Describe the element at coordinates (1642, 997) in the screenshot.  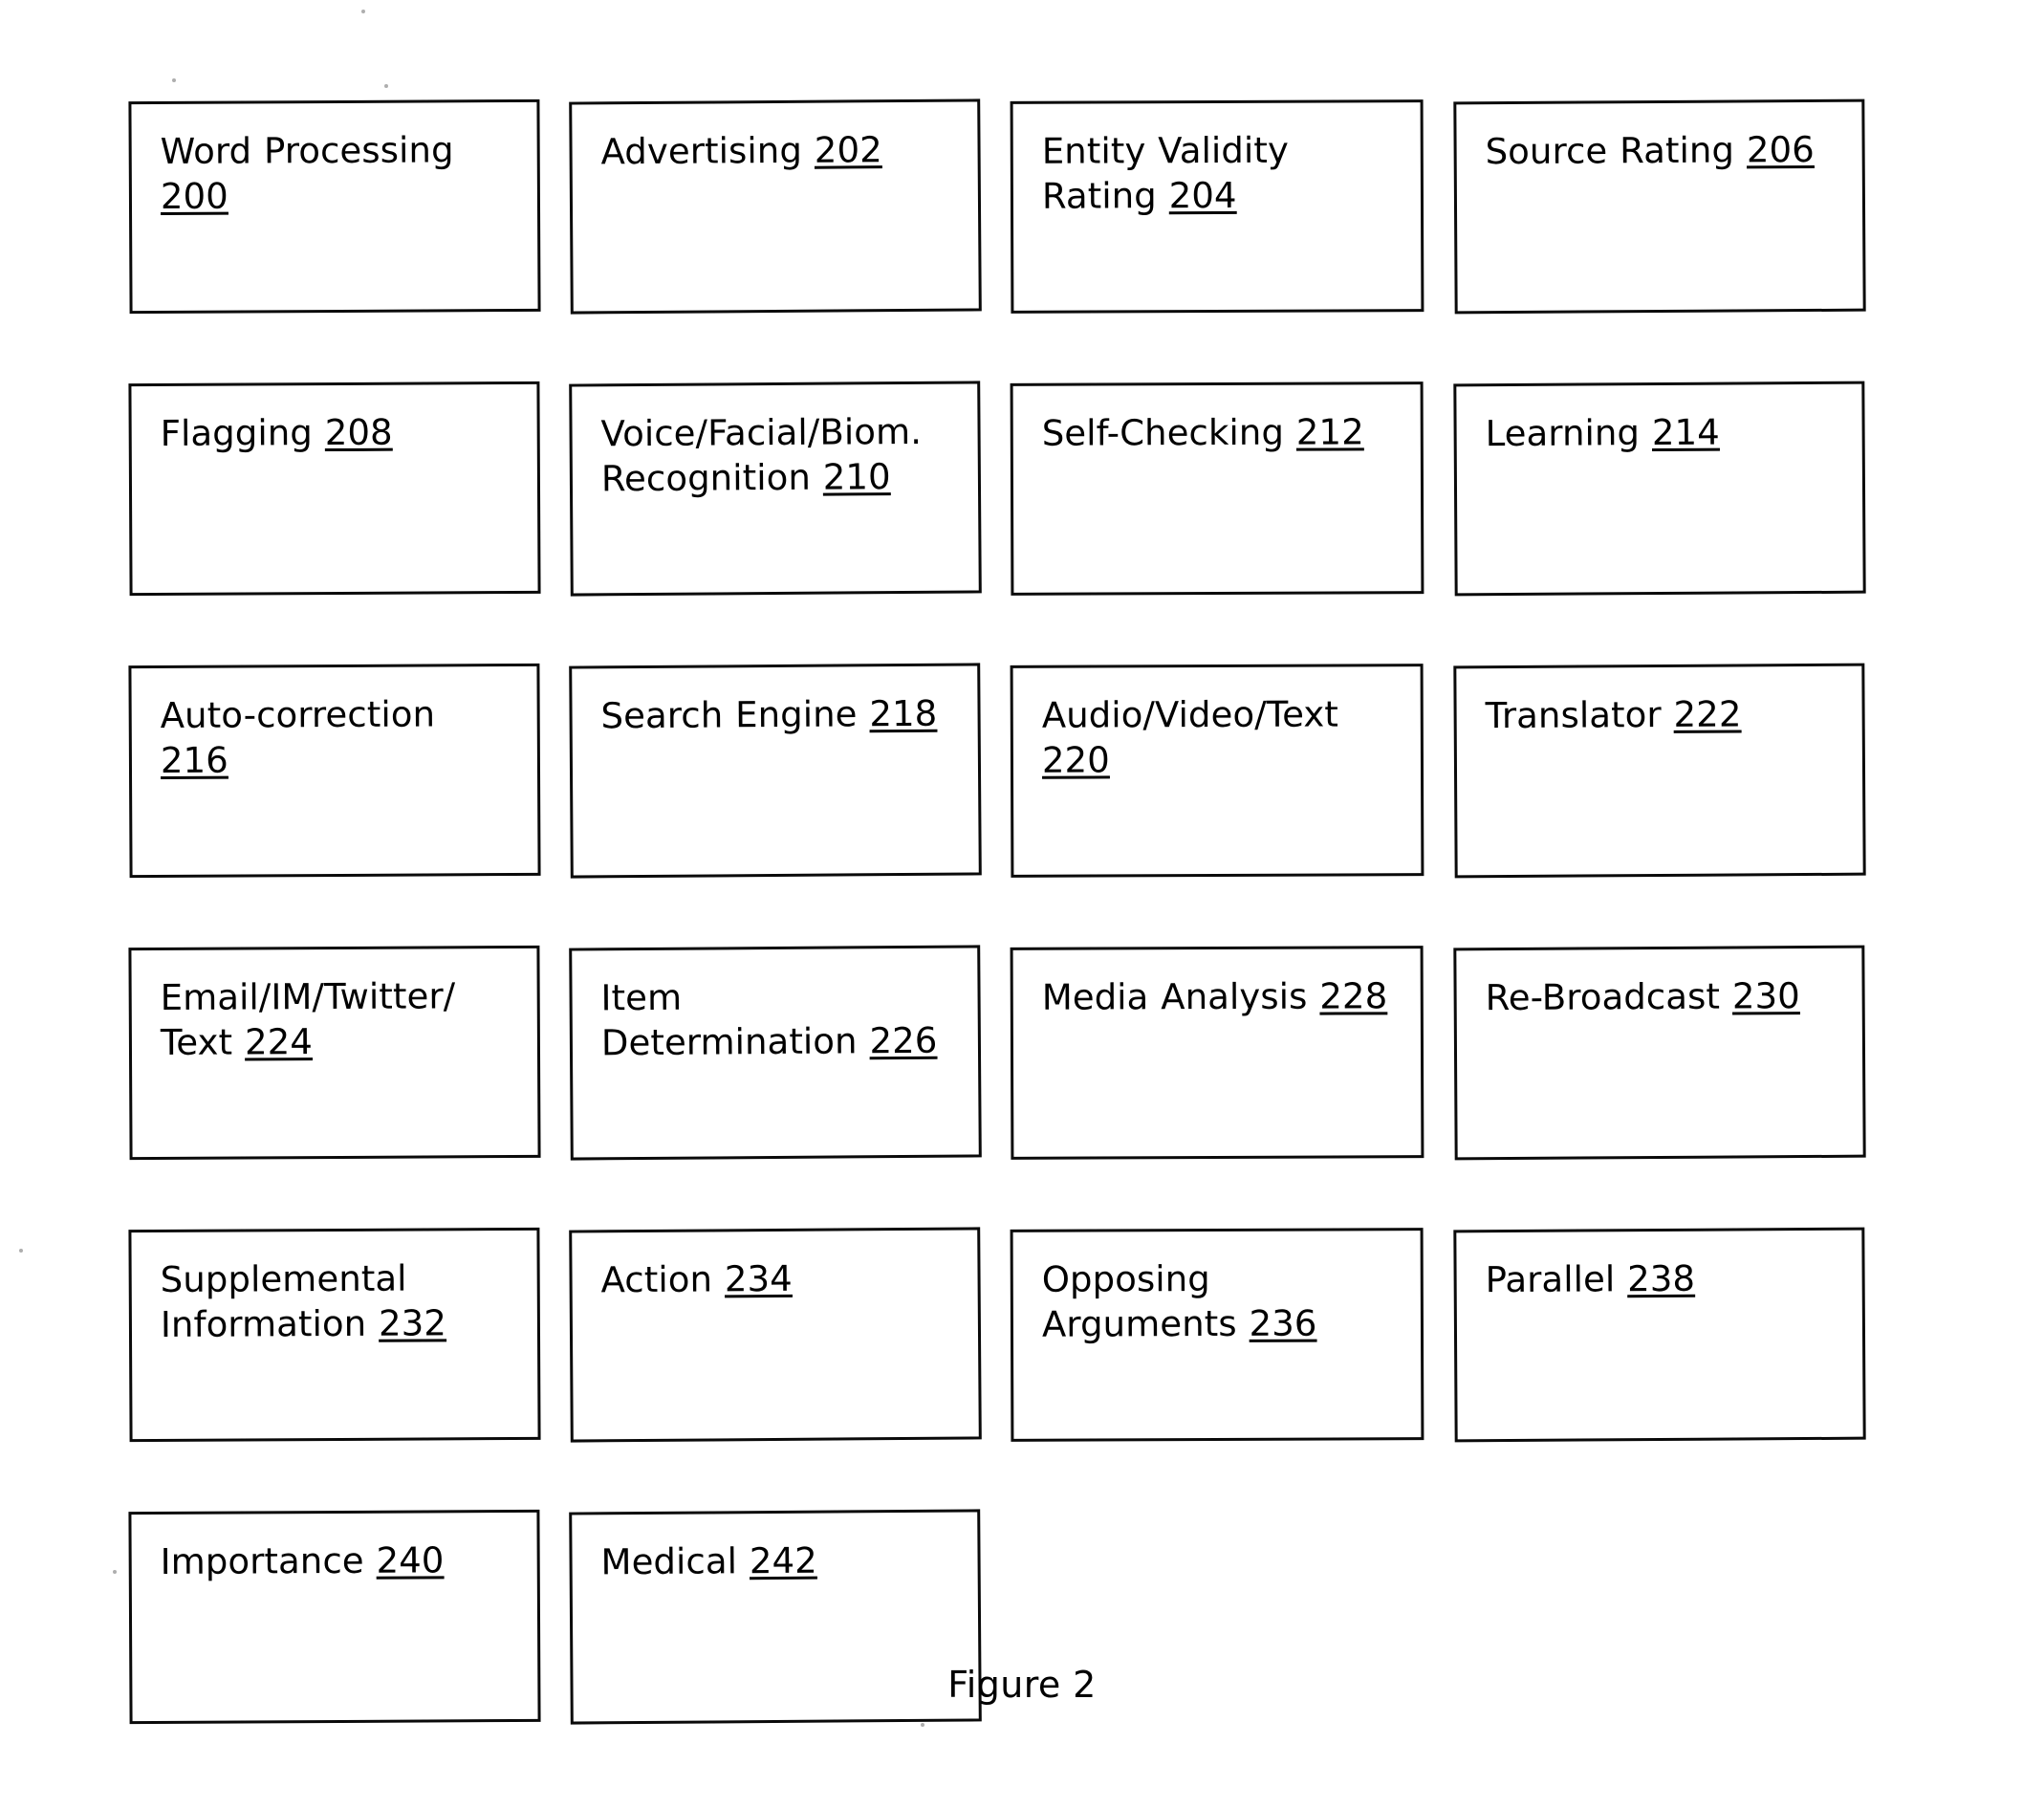
I see `module-box-label-230: Re-Broadcast 230` at that location.